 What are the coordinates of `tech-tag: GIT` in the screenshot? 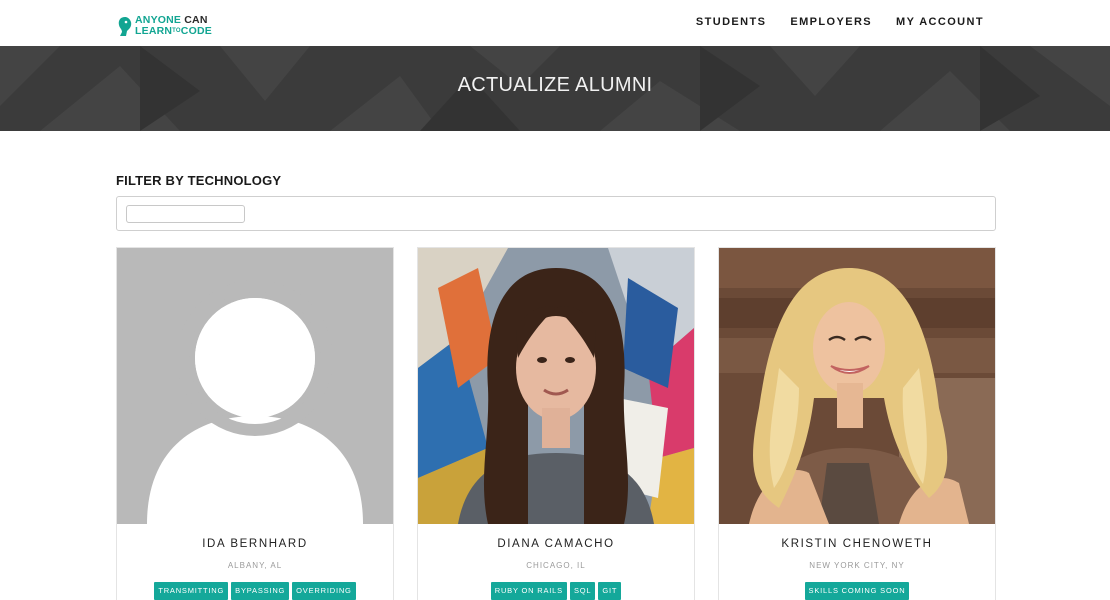 It's located at (610, 591).